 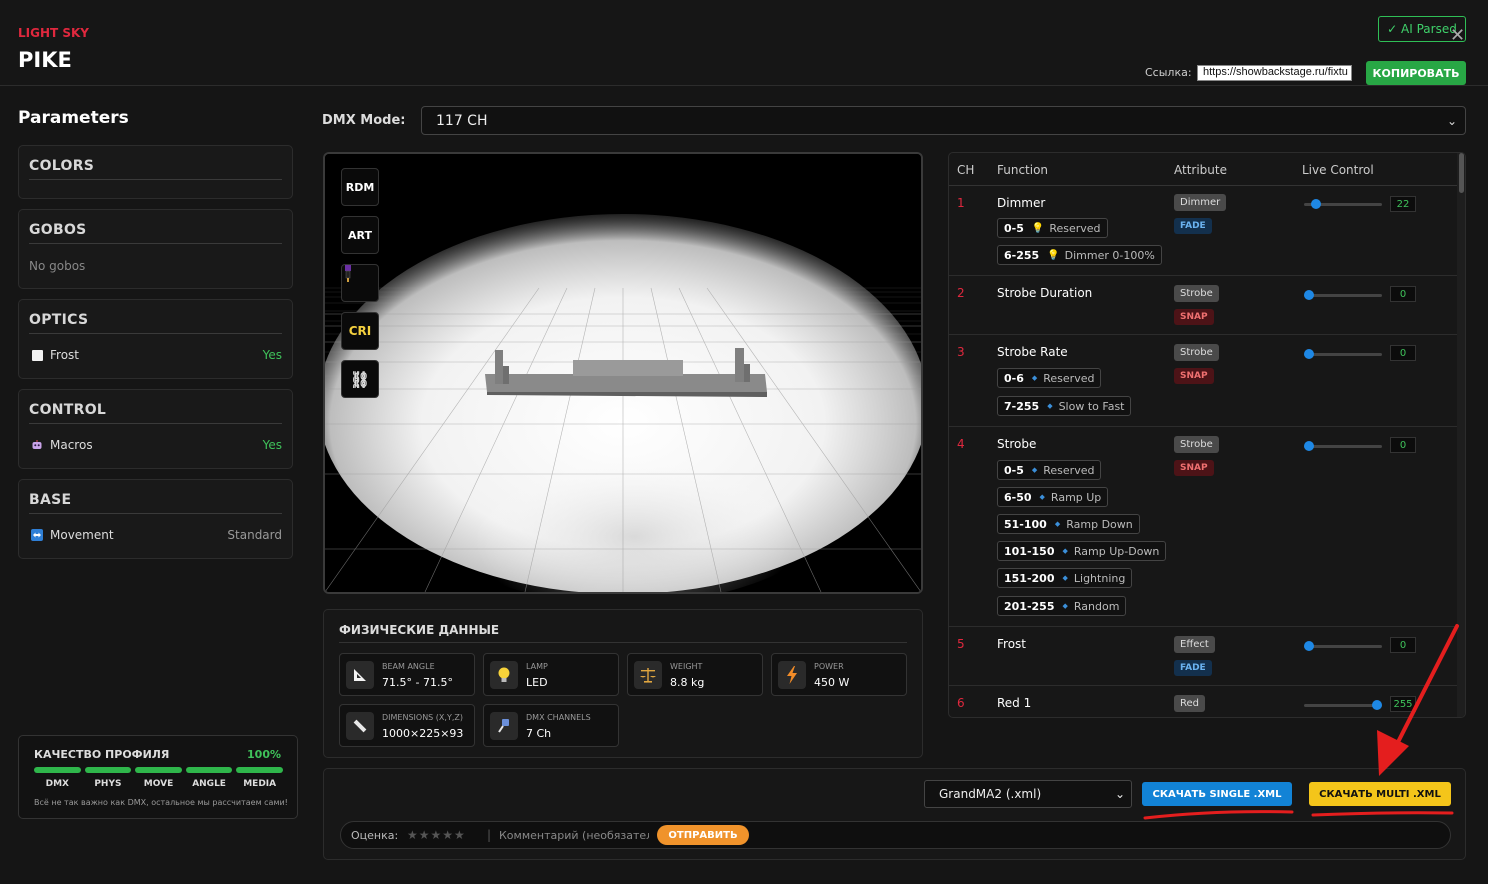 I want to click on parameters-title: Parameters, so click(x=73, y=118).